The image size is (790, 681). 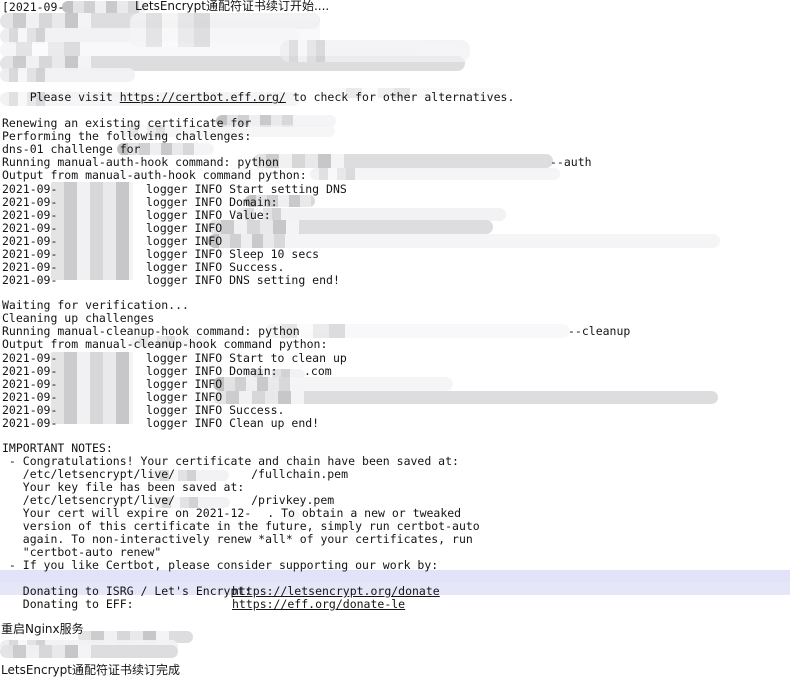 I want to click on log-entry-body: logger INFO Clean up end!, so click(x=233, y=423).